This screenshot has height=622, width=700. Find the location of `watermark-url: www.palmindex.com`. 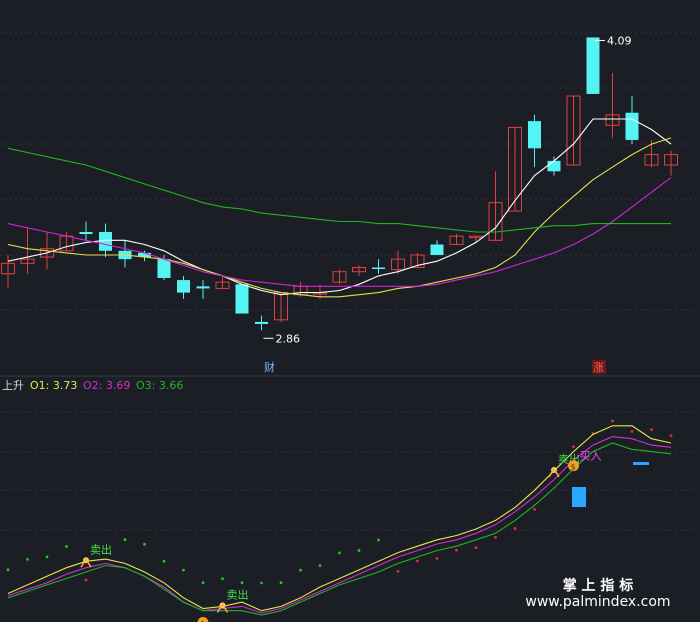

watermark-url: www.palmindex.com is located at coordinates (597, 602).